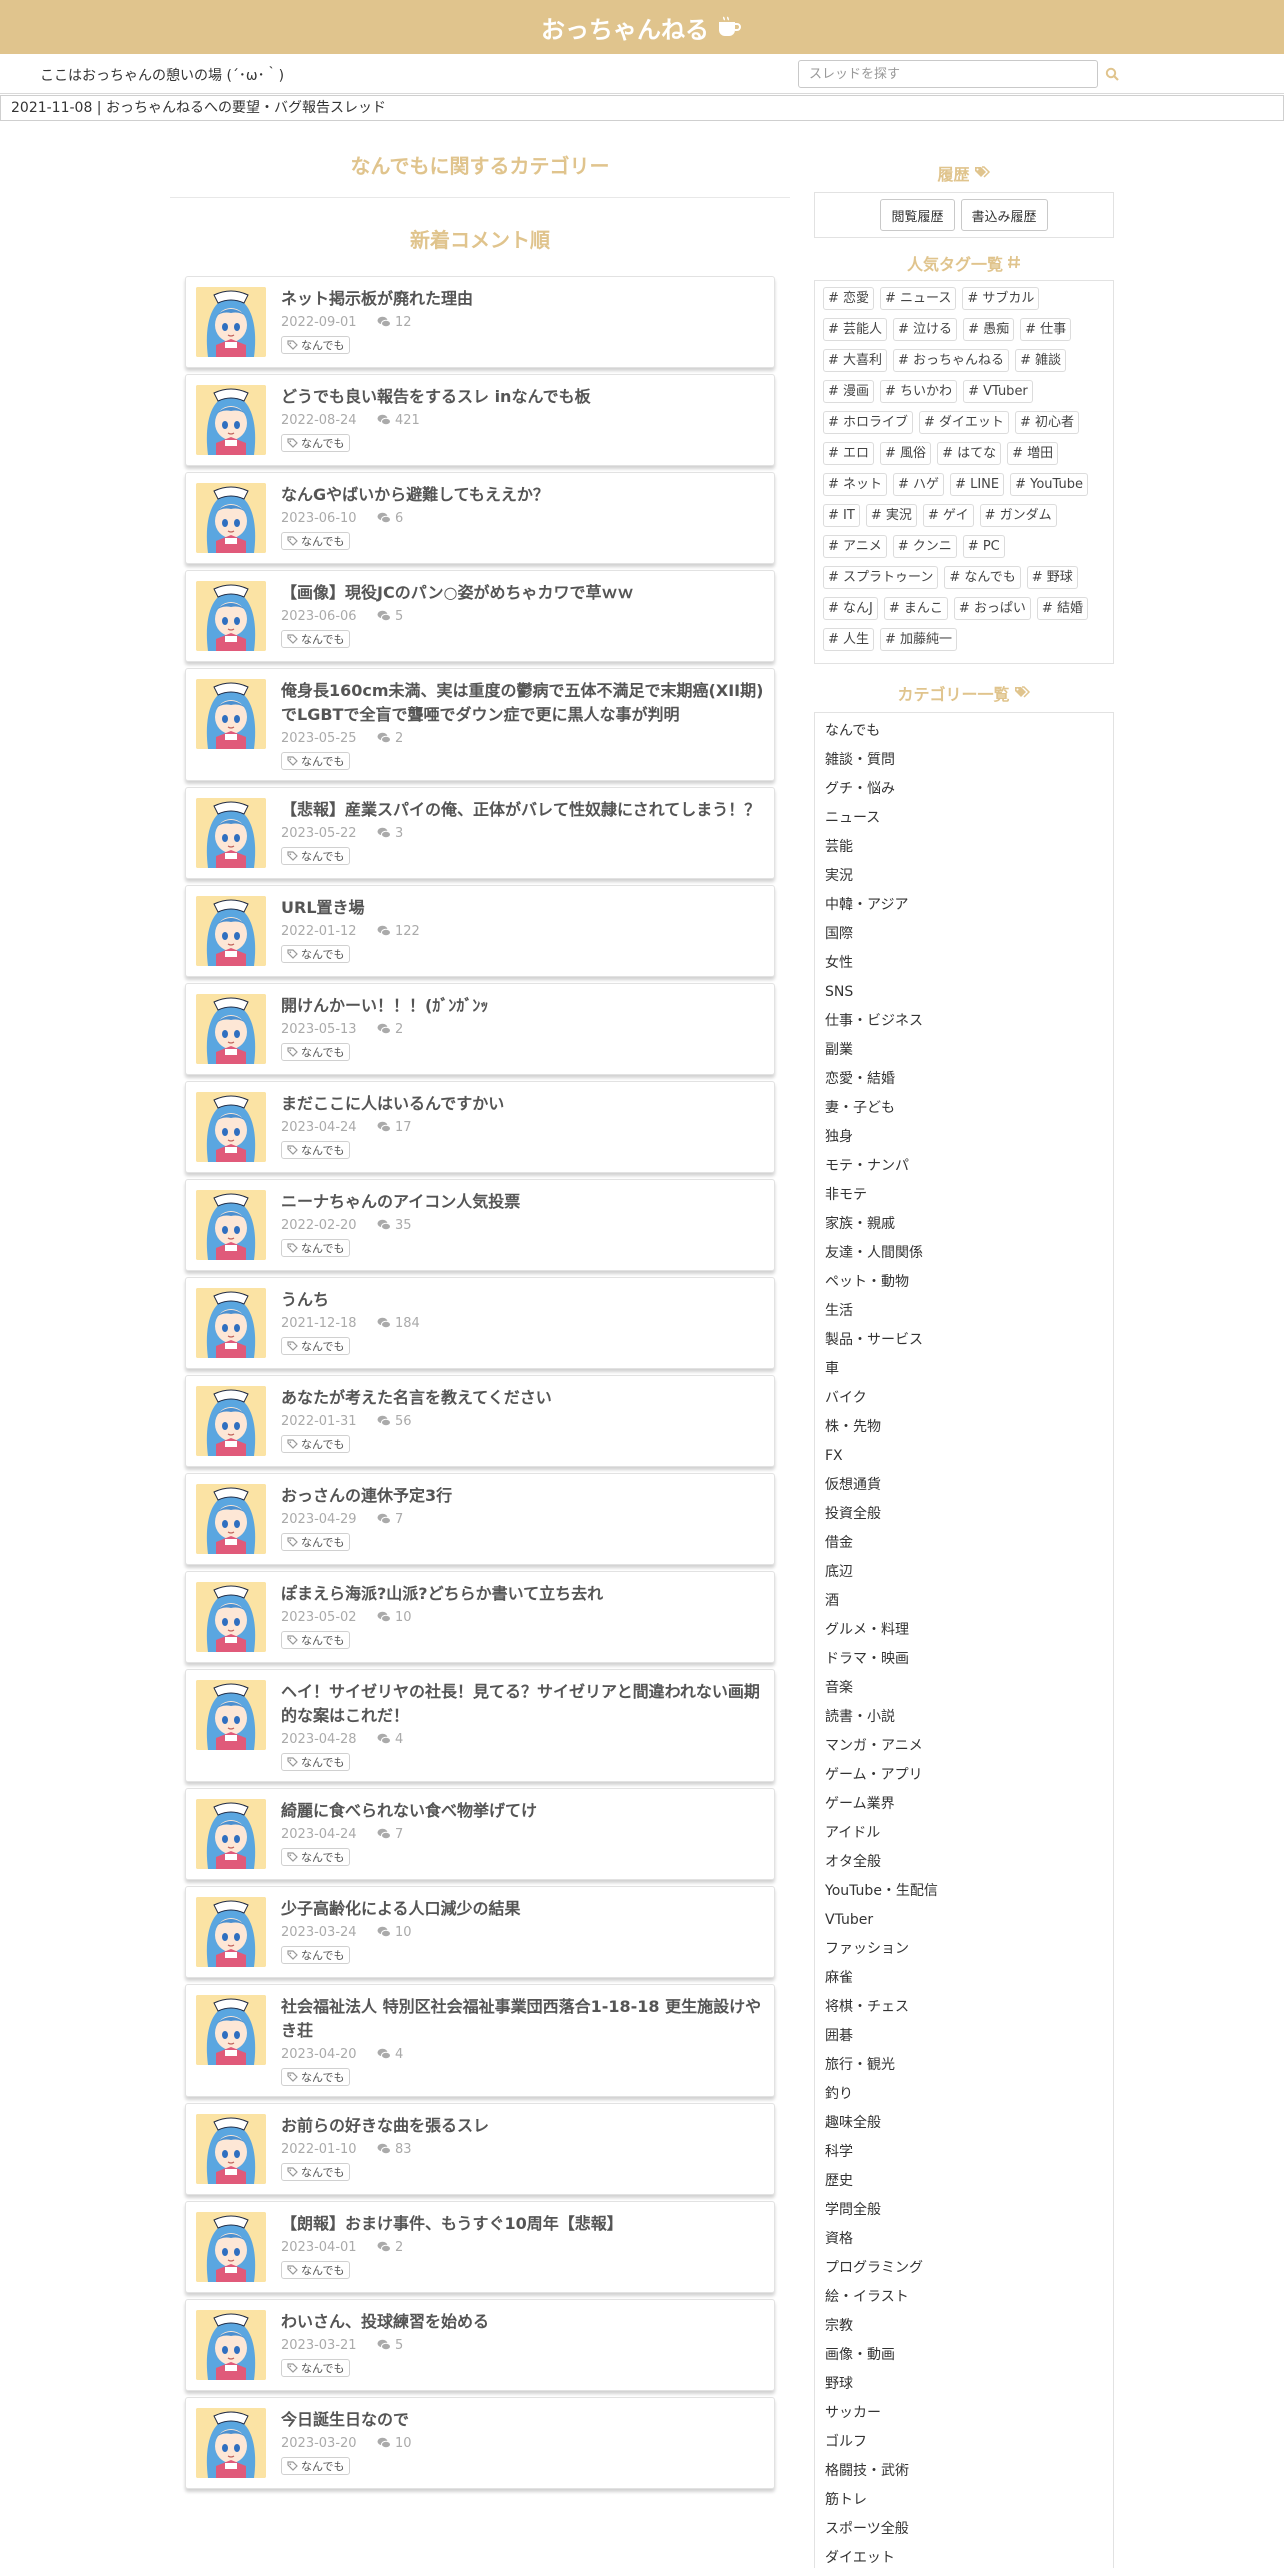 The height and width of the screenshot is (2568, 1284). I want to click on thread-title: なんGやばいから避難してもええか？, so click(522, 495).